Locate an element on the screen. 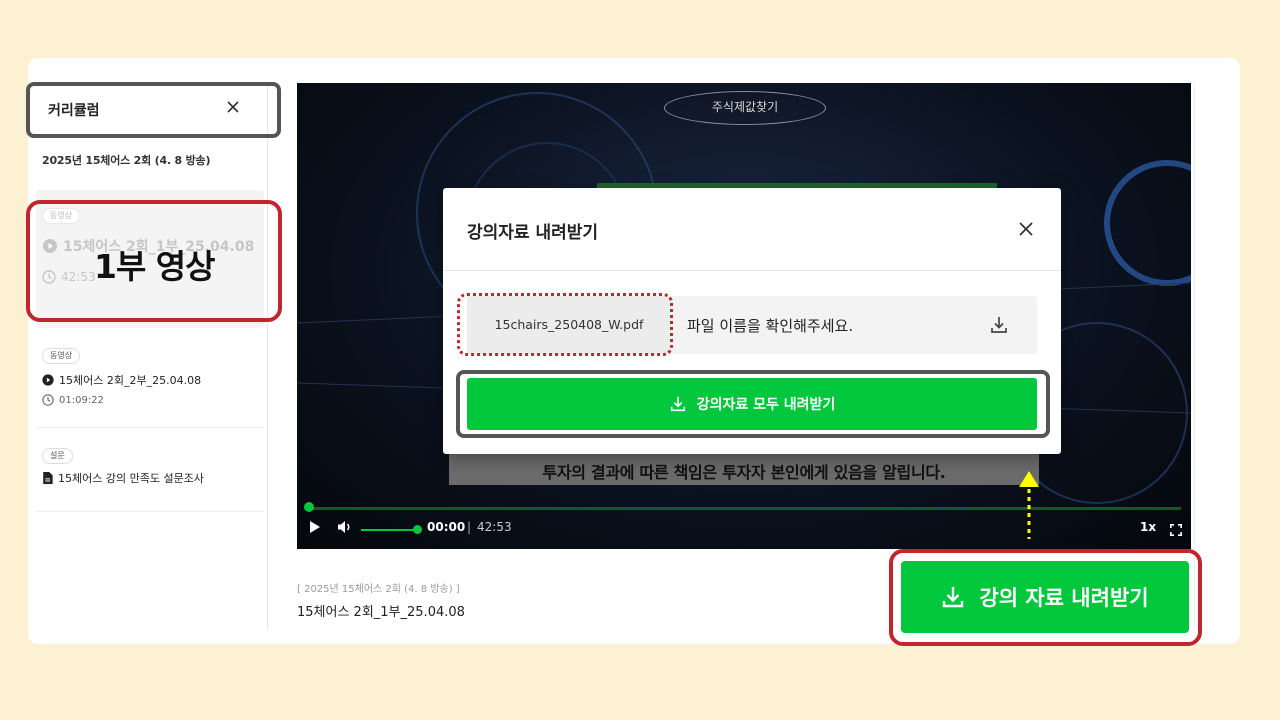 This screenshot has height=720, width=1280. fullscreen-icon is located at coordinates (1176, 530).